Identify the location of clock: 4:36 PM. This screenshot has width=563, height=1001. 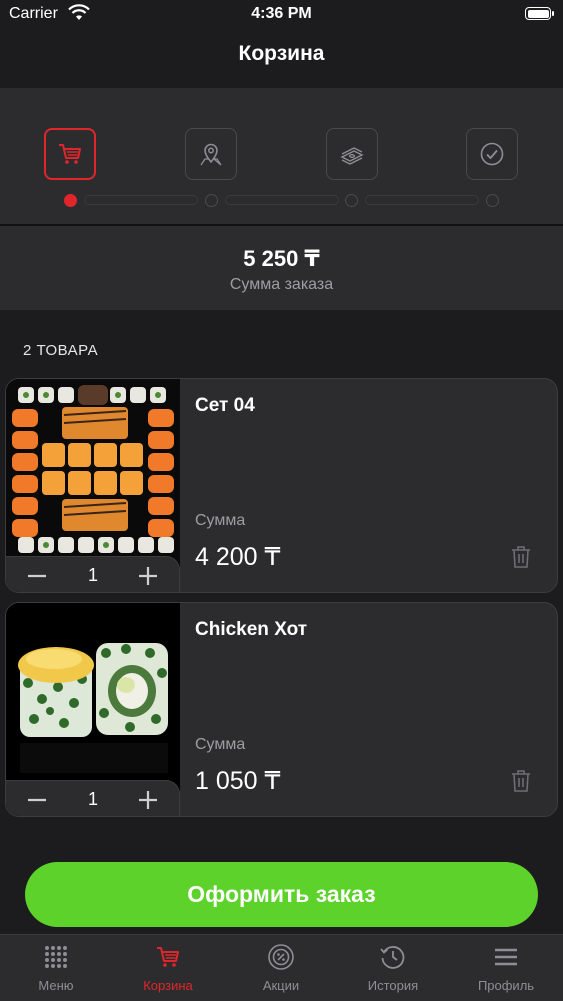
(281, 13).